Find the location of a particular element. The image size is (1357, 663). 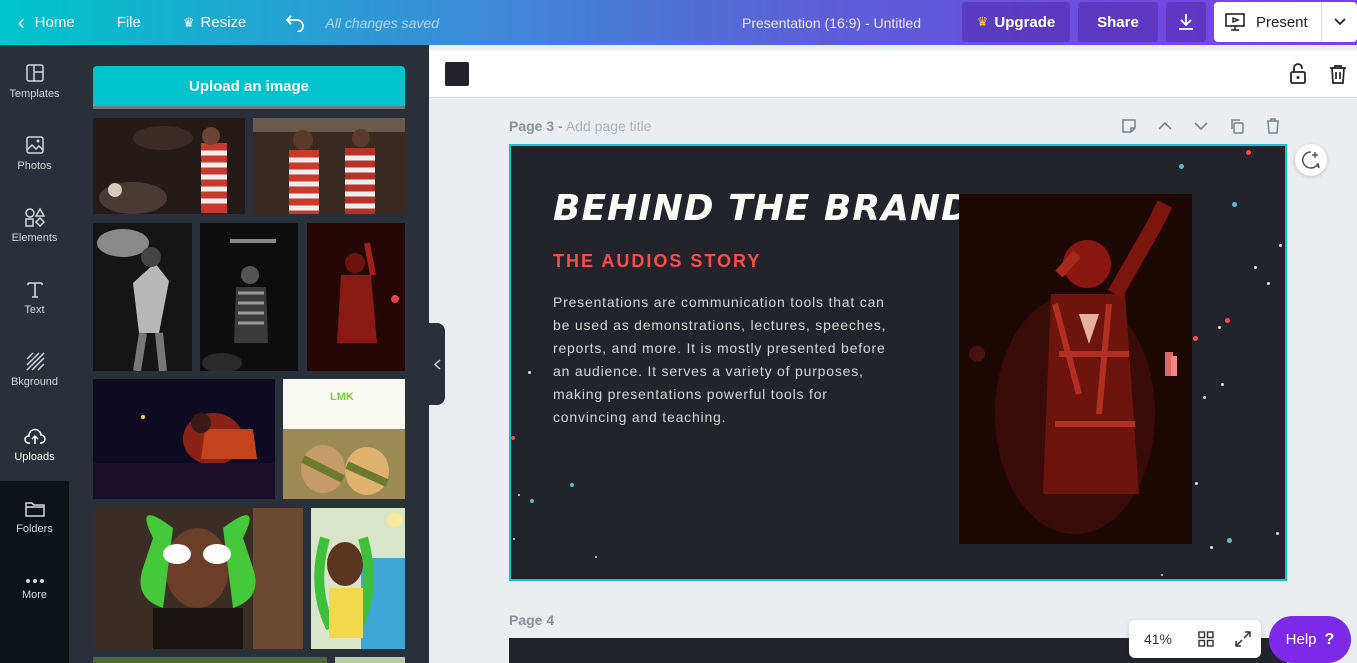

slide-title: BEHIND THE BRAND is located at coordinates (762, 208).